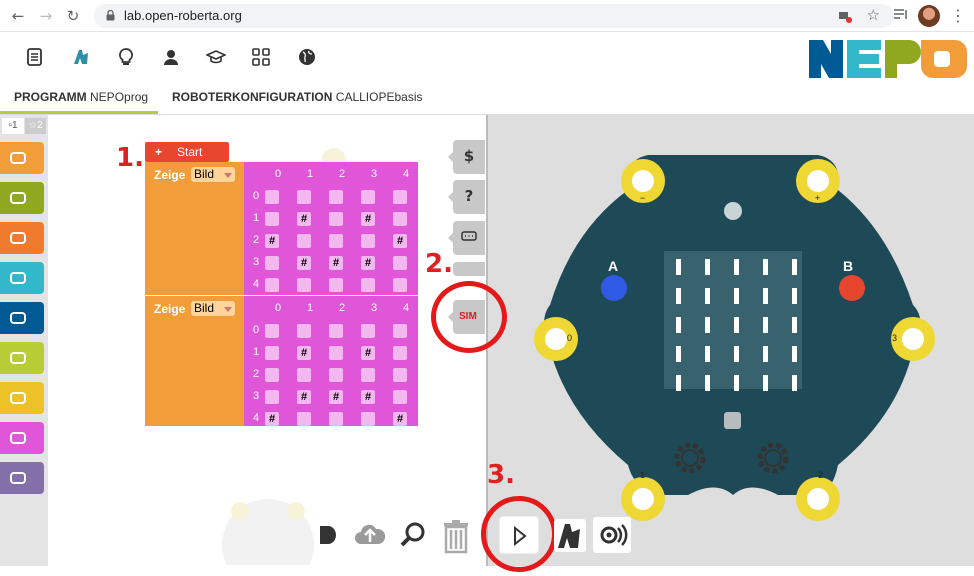 This screenshot has width=974, height=576. What do you see at coordinates (519, 535) in the screenshot?
I see `sim-play-button` at bounding box center [519, 535].